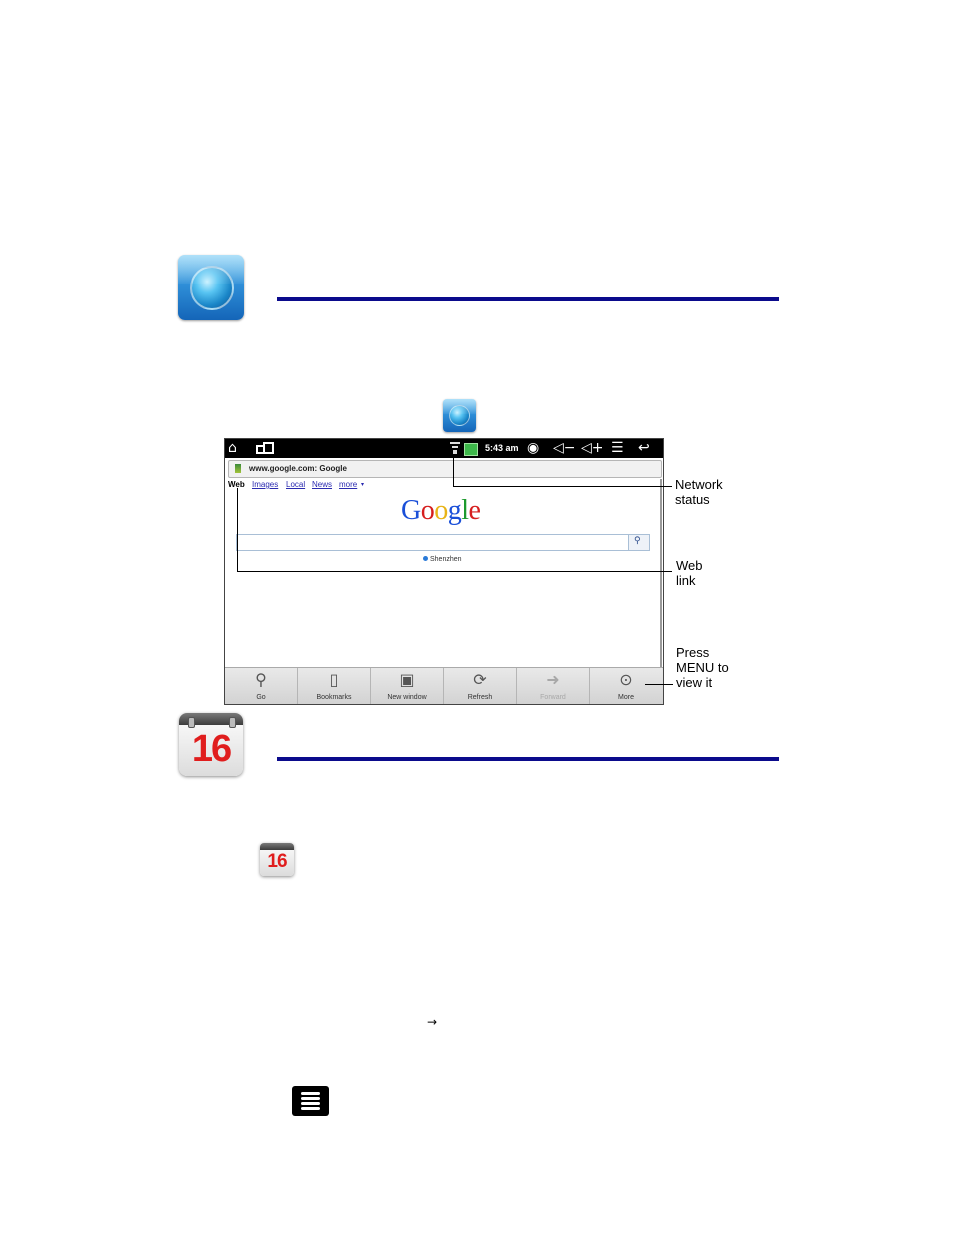 The height and width of the screenshot is (1235, 954). Describe the element at coordinates (433, 542) in the screenshot. I see `google-search-input` at that location.